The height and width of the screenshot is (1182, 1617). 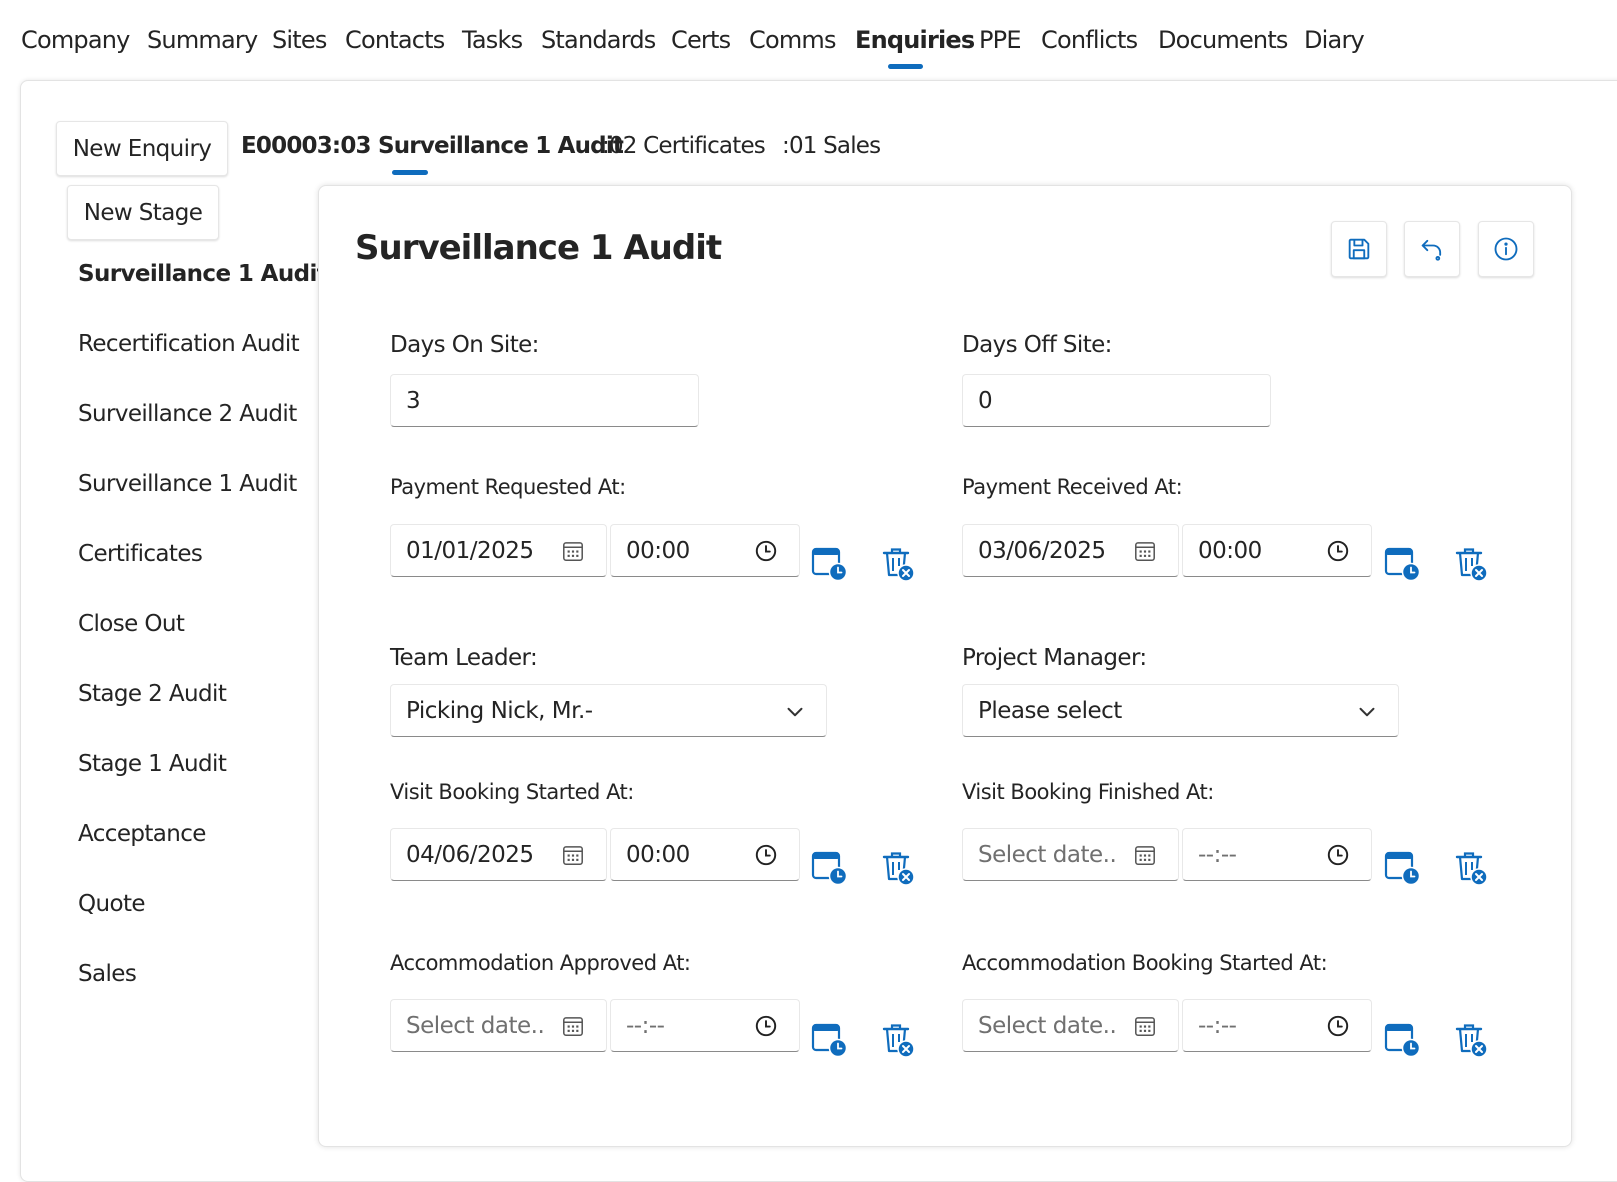 I want to click on tab-company: Company, so click(x=75, y=40).